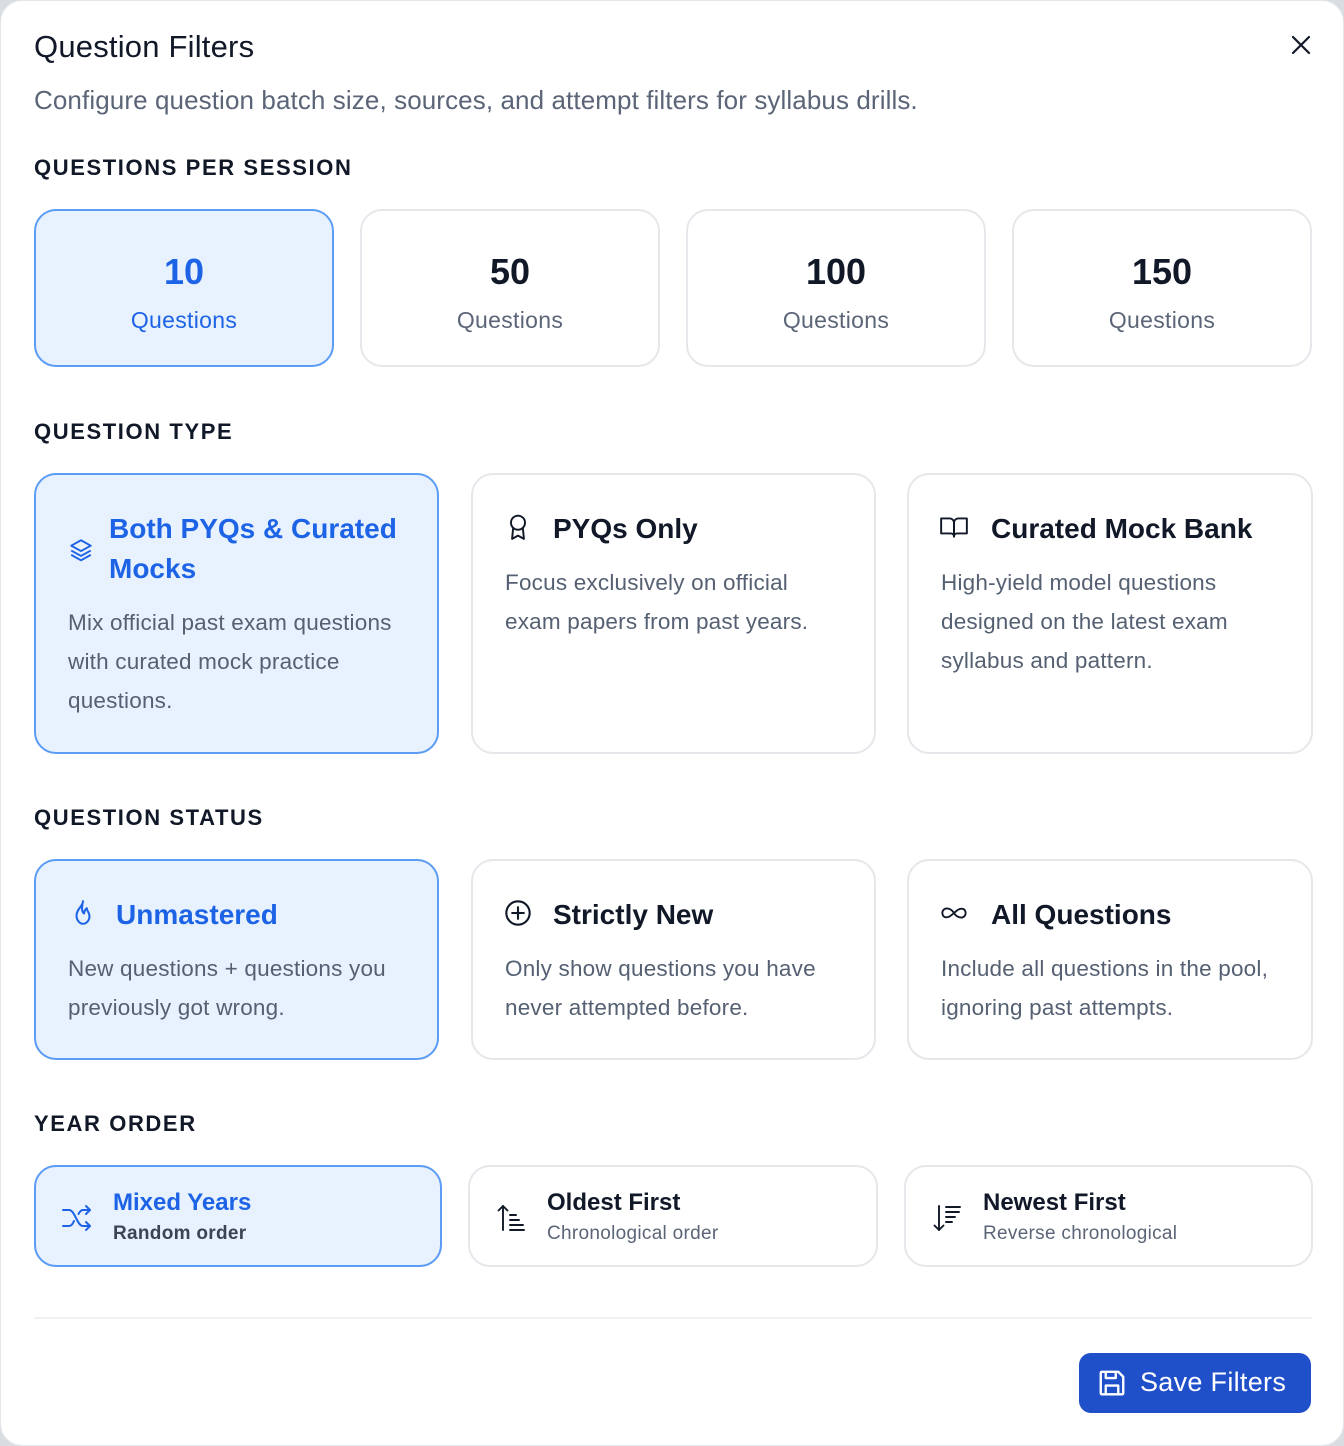 Image resolution: width=1344 pixels, height=1446 pixels. Describe the element at coordinates (149, 817) in the screenshot. I see `section-heading-question-status: QUESTION STATUS` at that location.